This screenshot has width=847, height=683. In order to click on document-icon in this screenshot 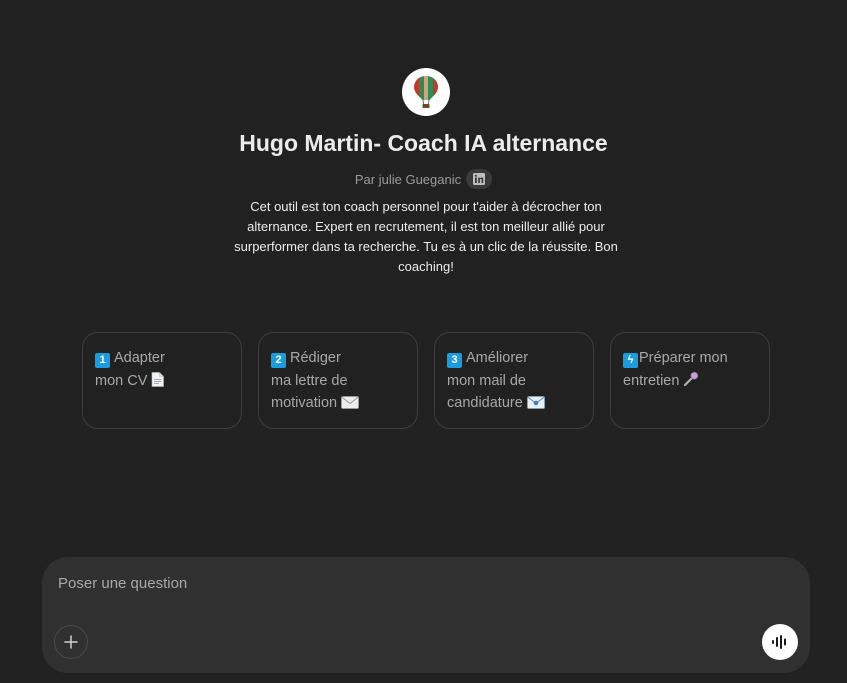, I will do `click(158, 383)`.